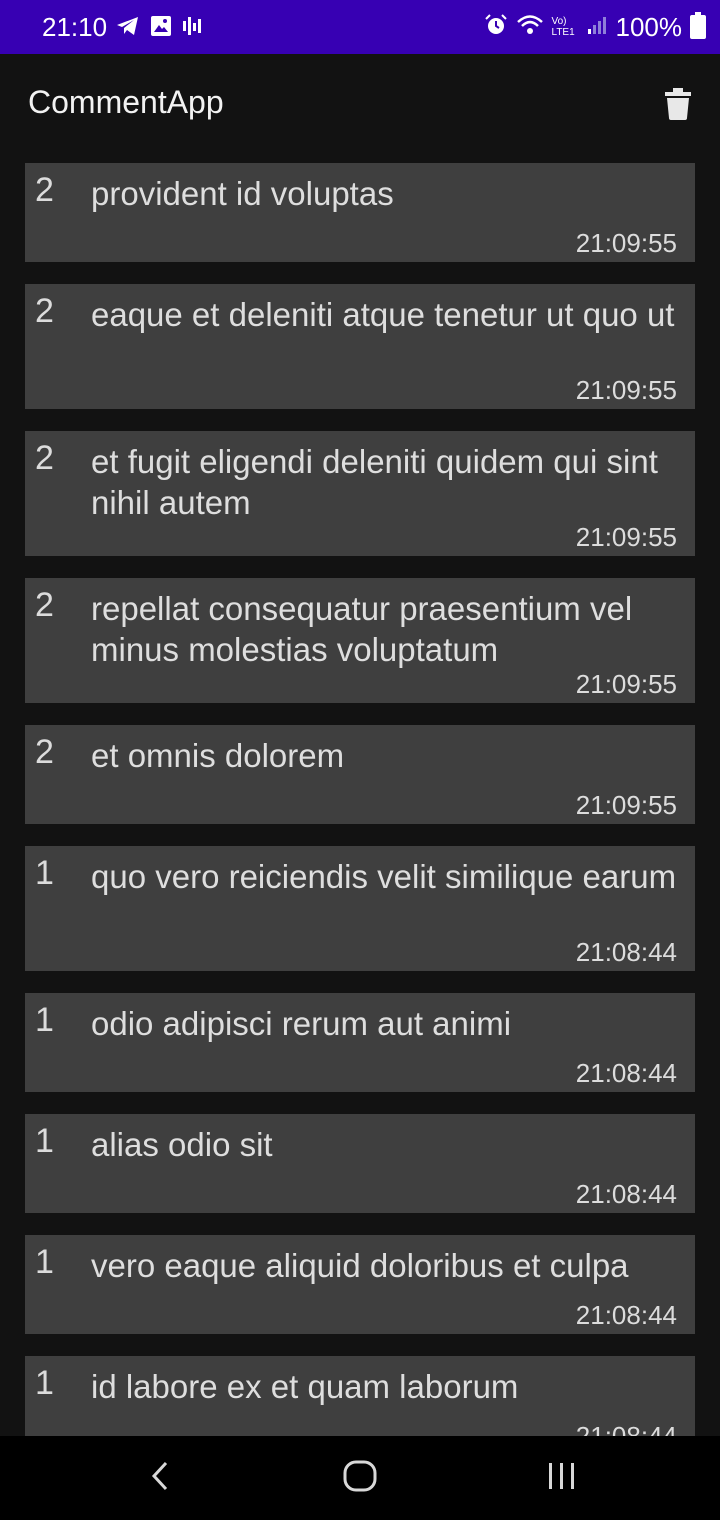 This screenshot has height=1520, width=720. What do you see at coordinates (563, 27) in the screenshot?
I see `volte-icon: Vo) LTE1` at bounding box center [563, 27].